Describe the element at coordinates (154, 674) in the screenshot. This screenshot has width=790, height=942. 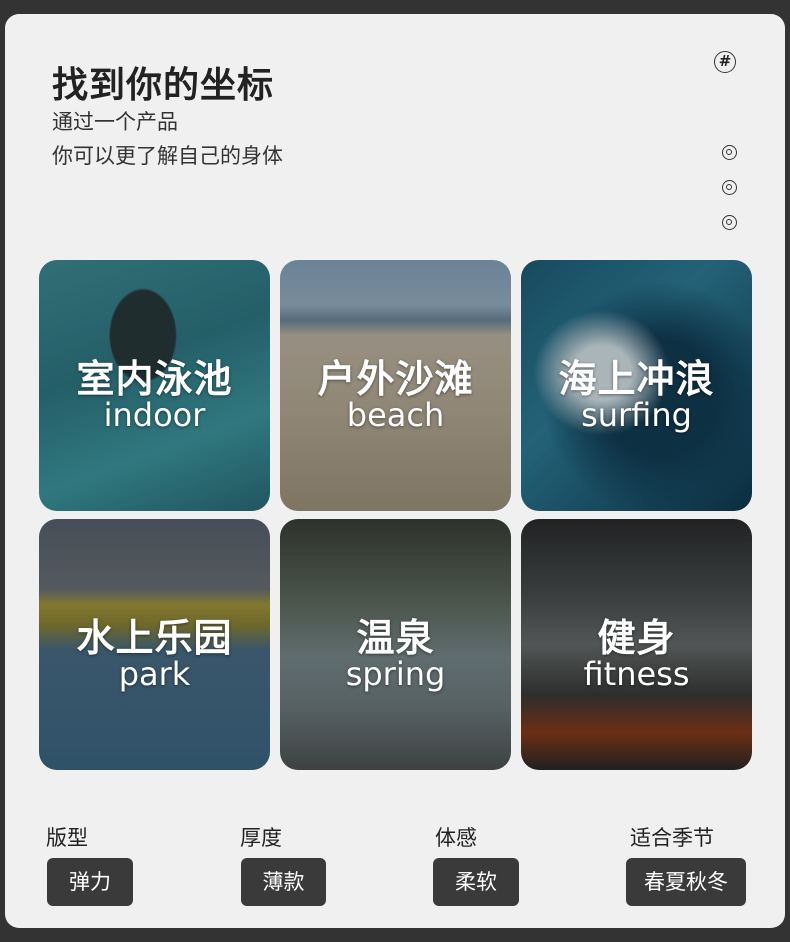
I see `tile-title-en: park` at that location.